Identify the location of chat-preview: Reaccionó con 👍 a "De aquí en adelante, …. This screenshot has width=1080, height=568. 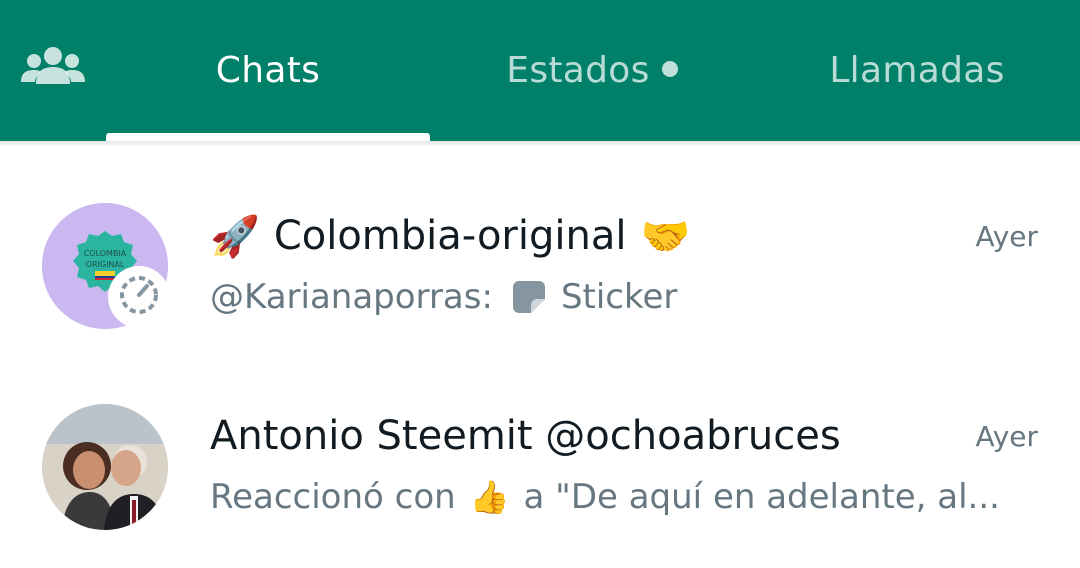
(605, 497).